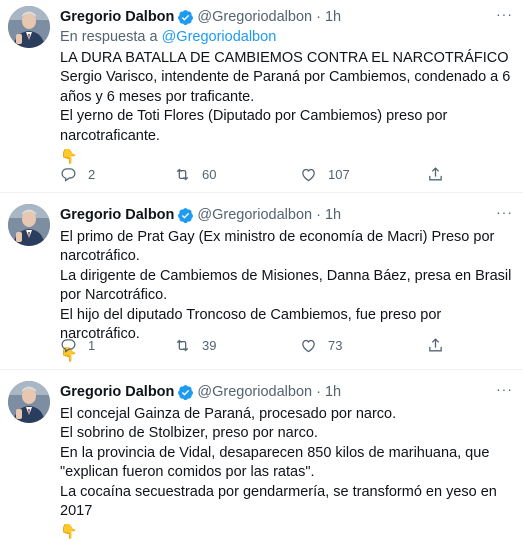 This screenshot has height=541, width=523. Describe the element at coordinates (335, 345) in the screenshot. I see `like-count: 73` at that location.